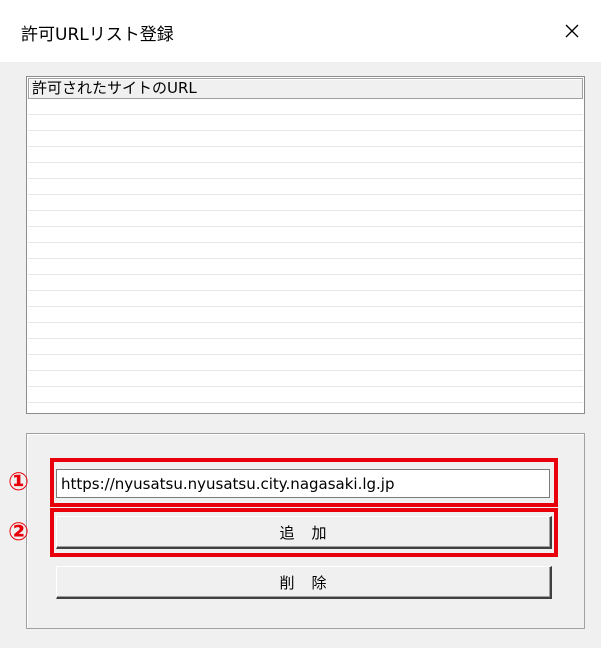 This screenshot has width=601, height=648. What do you see at coordinates (19, 481) in the screenshot?
I see `annotation-marker-1: ①` at bounding box center [19, 481].